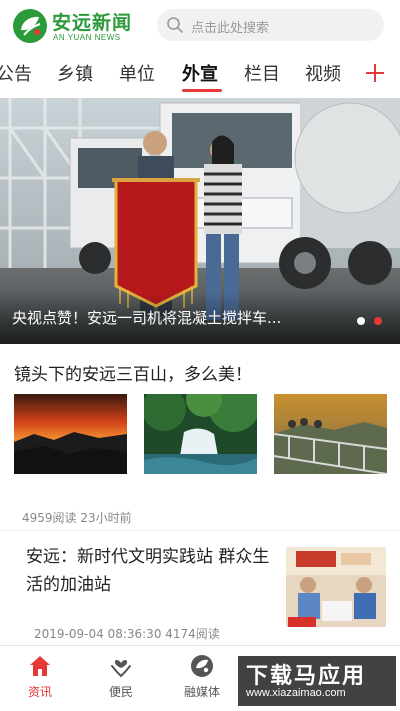 Image resolution: width=400 pixels, height=711 pixels. I want to click on tab-video: 视频, so click(323, 73).